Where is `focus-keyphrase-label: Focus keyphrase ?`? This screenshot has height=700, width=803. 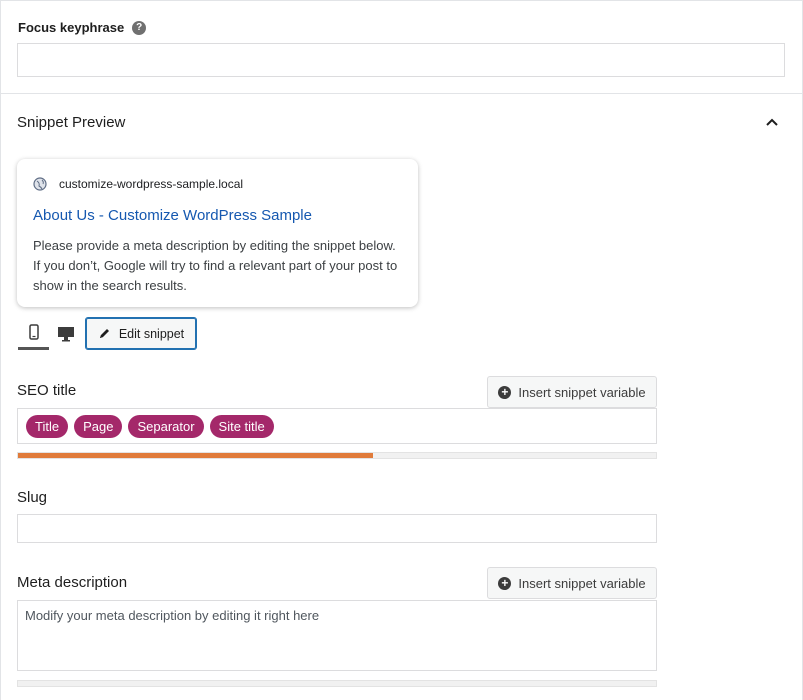 focus-keyphrase-label: Focus keyphrase ? is located at coordinates (82, 27).